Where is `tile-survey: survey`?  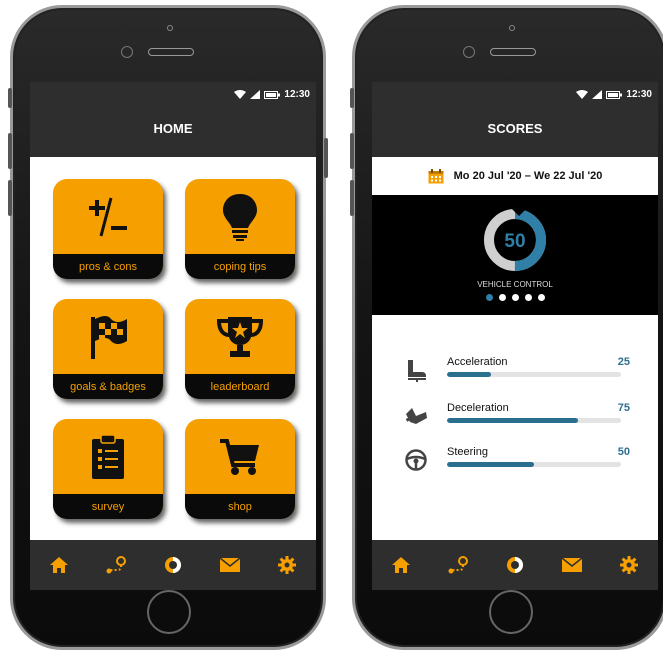 tile-survey: survey is located at coordinates (108, 469).